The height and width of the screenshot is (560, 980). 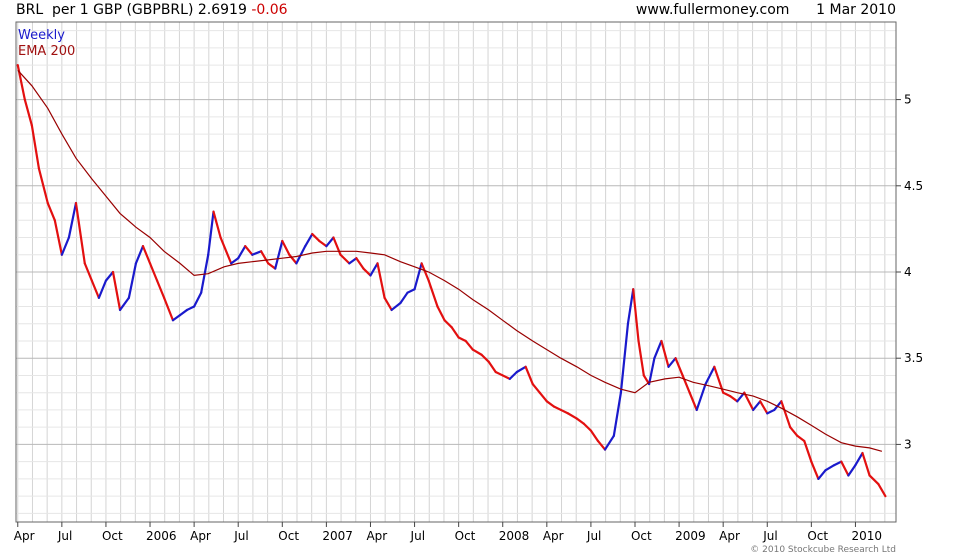 I want to click on x-tick-label: 2008, so click(x=514, y=536).